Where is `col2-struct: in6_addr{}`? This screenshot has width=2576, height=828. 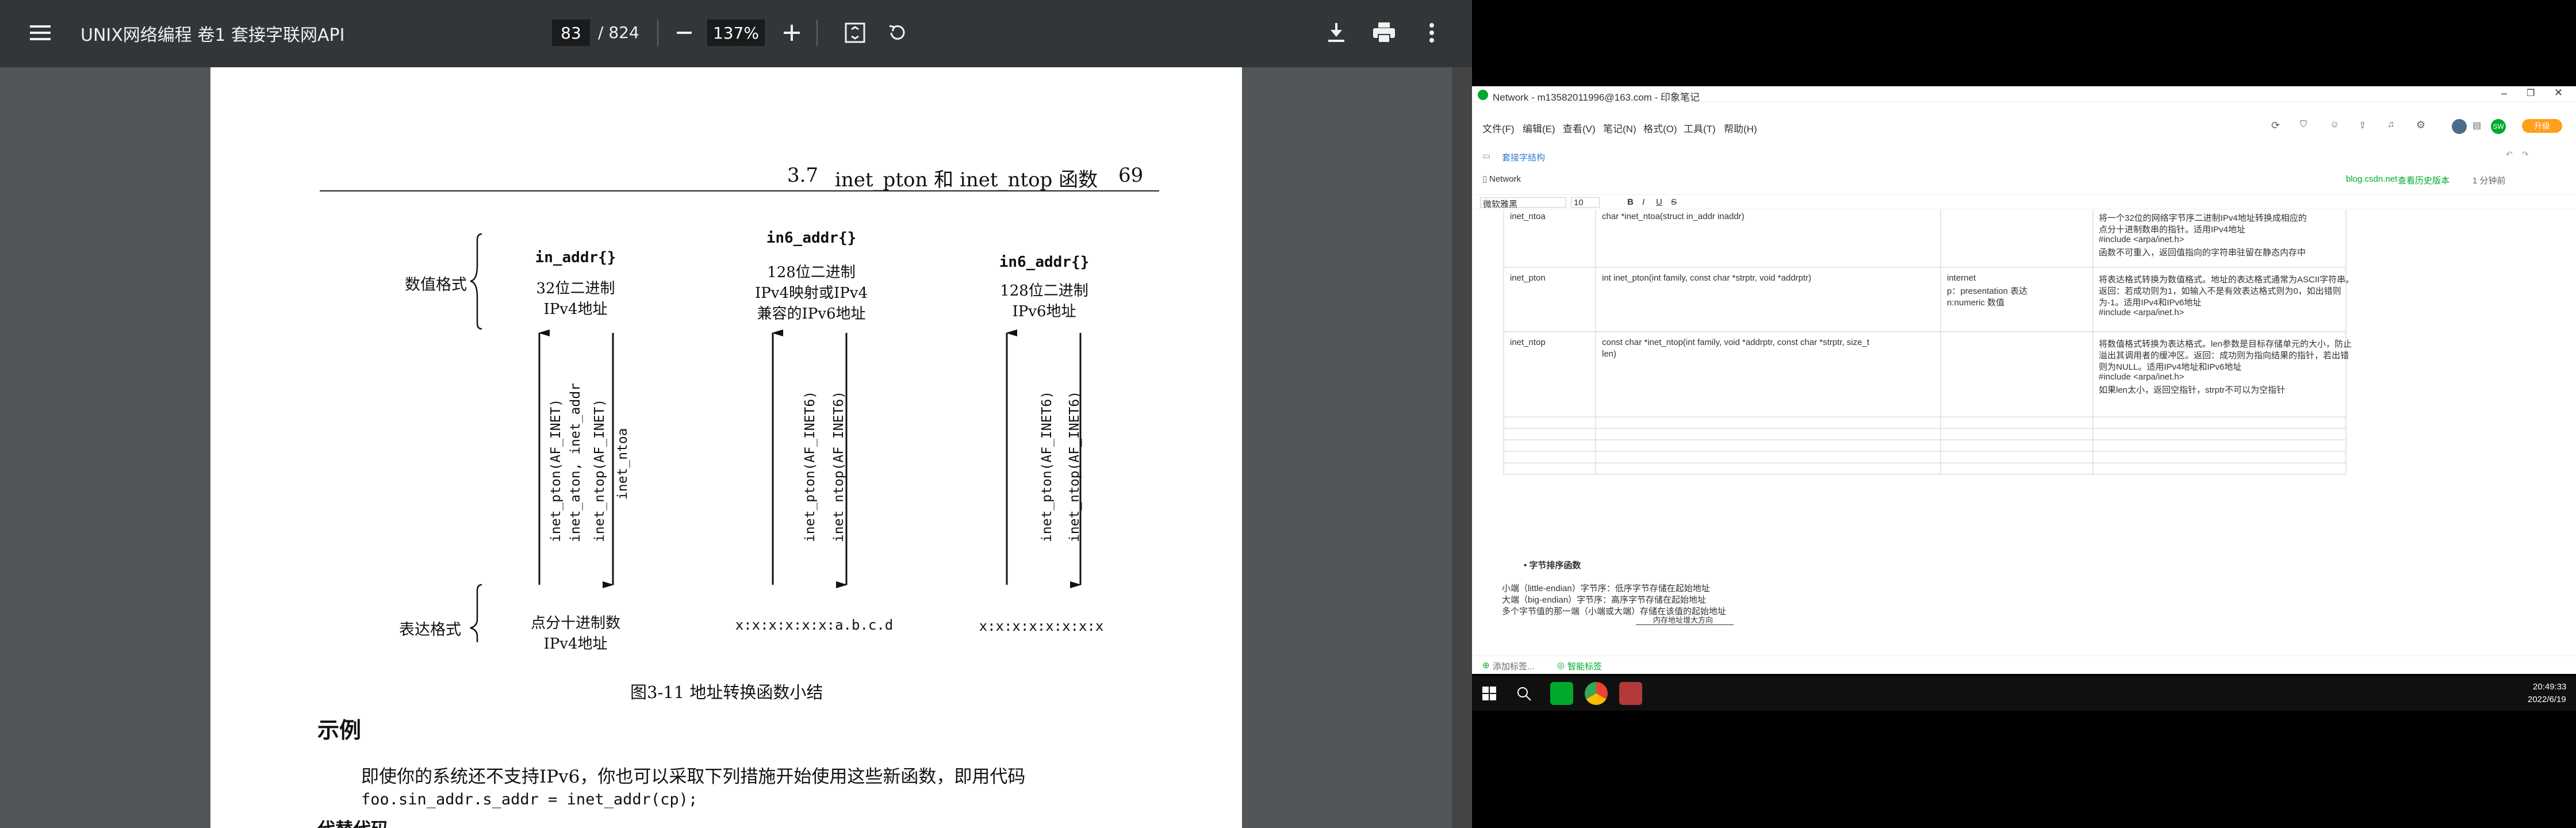 col2-struct: in6_addr{} is located at coordinates (811, 238).